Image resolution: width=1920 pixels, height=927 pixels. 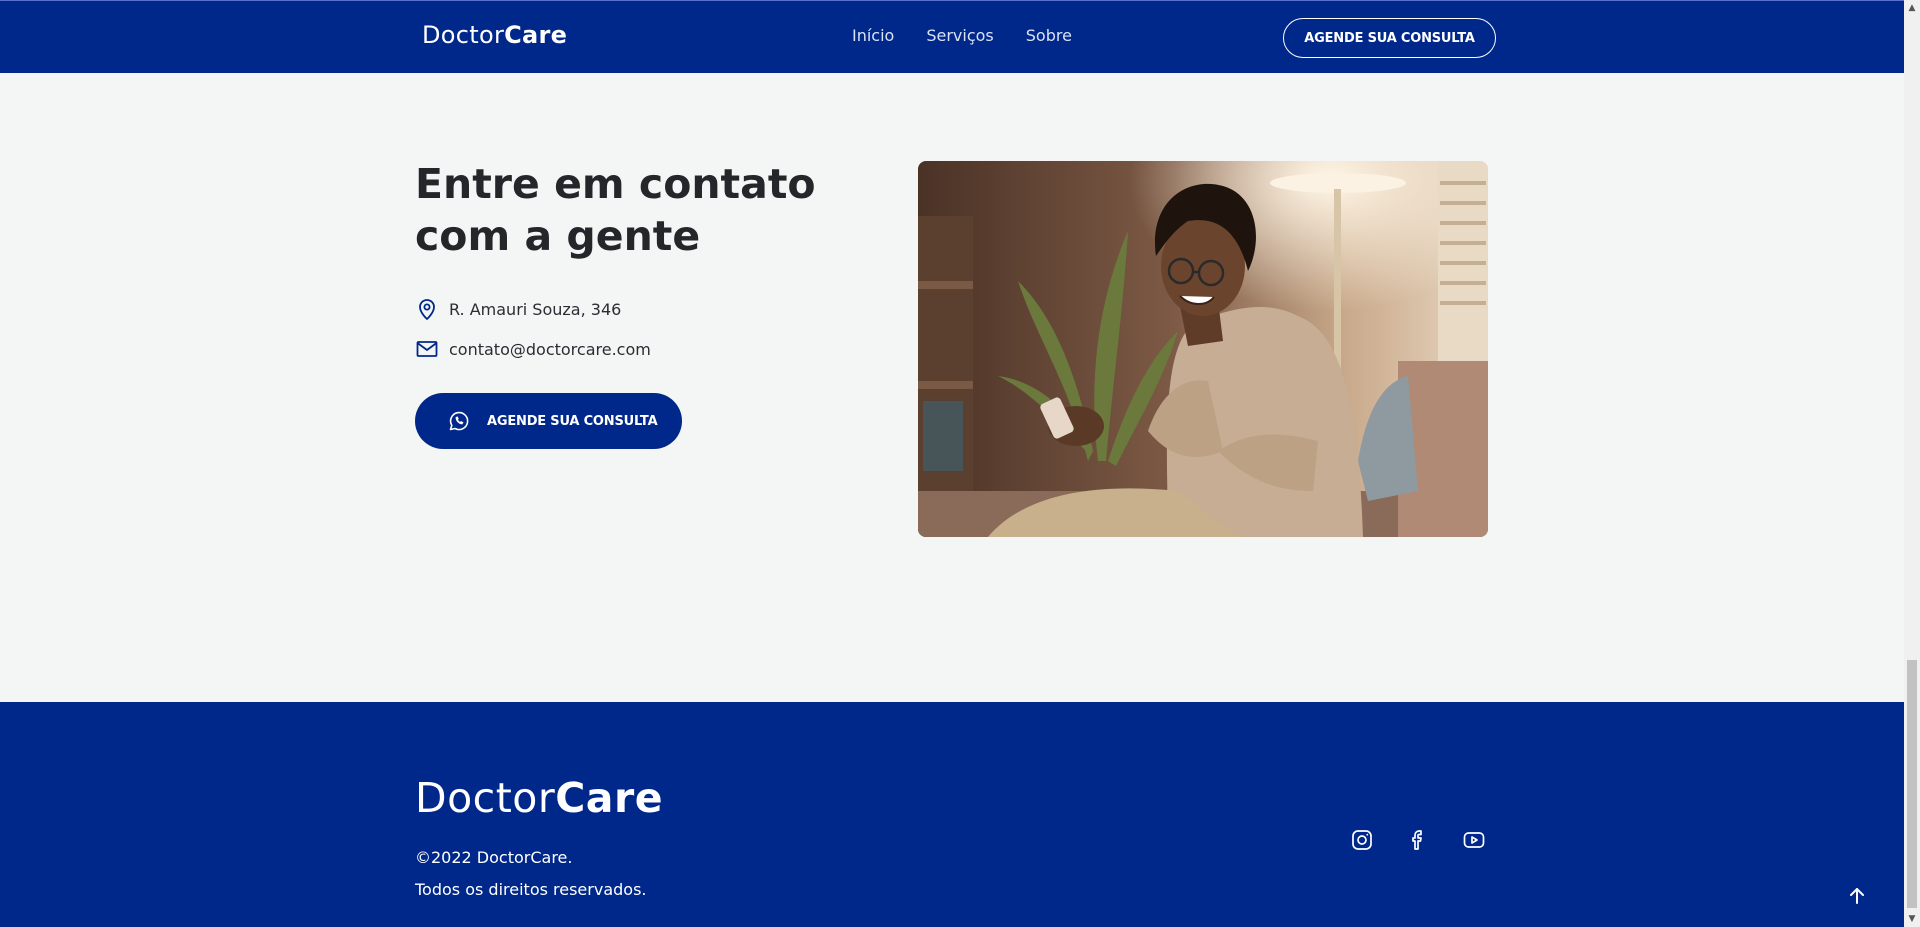 I want to click on man-with-phone-illustration, so click(x=1203, y=349).